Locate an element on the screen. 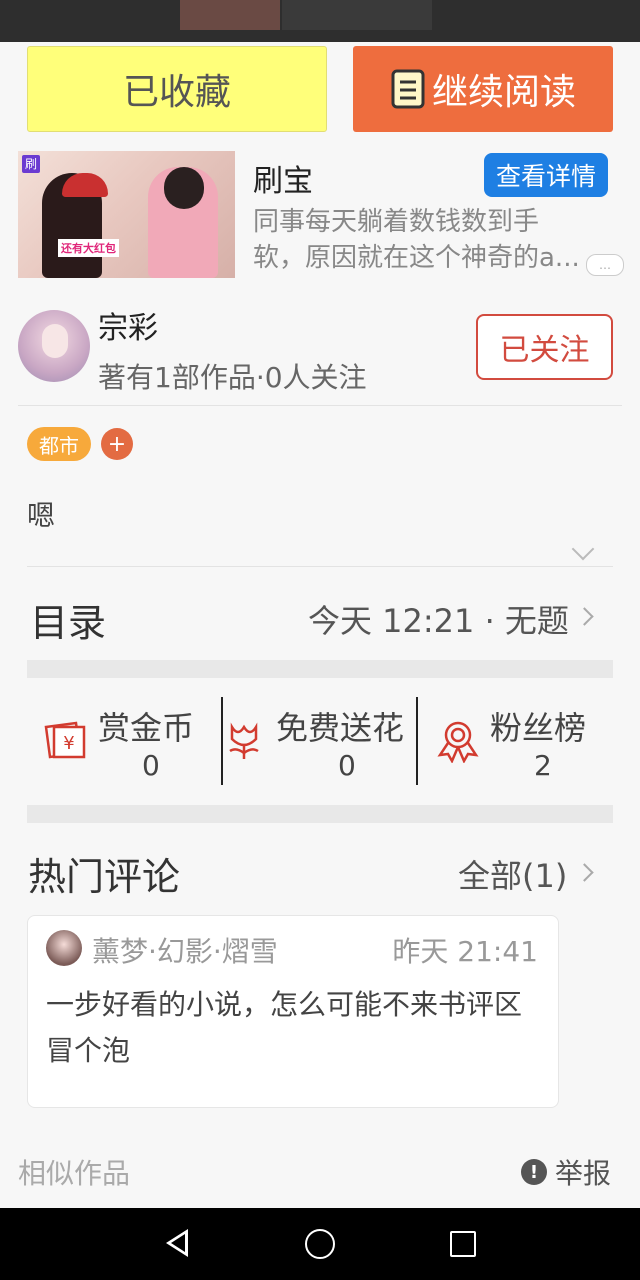 Image resolution: width=640 pixels, height=1280 pixels. favorite-button: 已收藏 is located at coordinates (177, 89).